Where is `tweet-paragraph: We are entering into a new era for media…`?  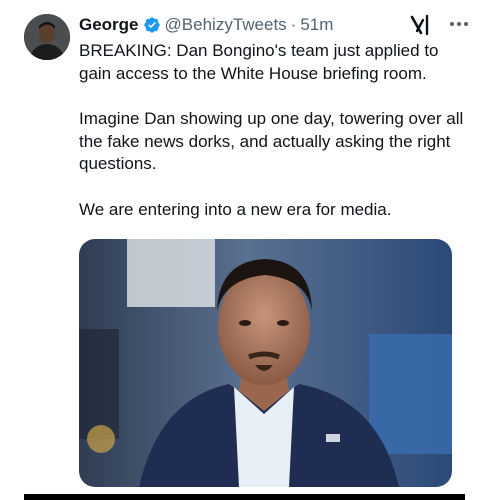
tweet-paragraph: We are entering into a new era for media… is located at coordinates (235, 209).